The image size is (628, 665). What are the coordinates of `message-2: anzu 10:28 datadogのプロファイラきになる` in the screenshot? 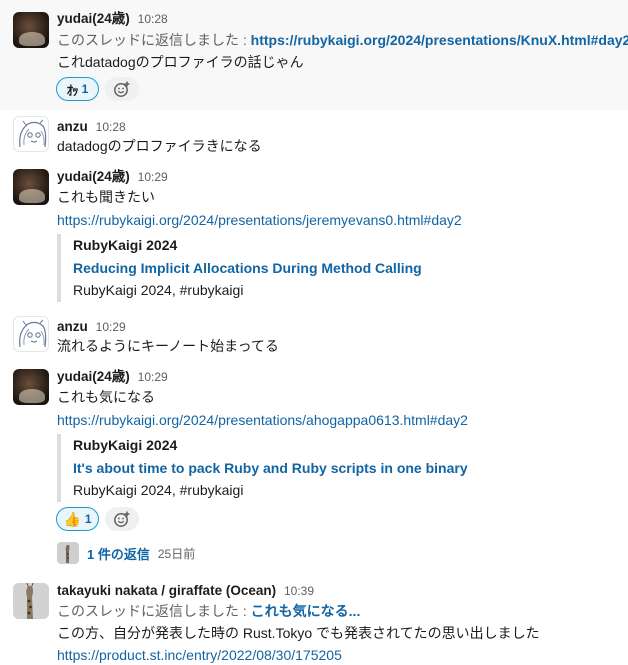 It's located at (314, 135).